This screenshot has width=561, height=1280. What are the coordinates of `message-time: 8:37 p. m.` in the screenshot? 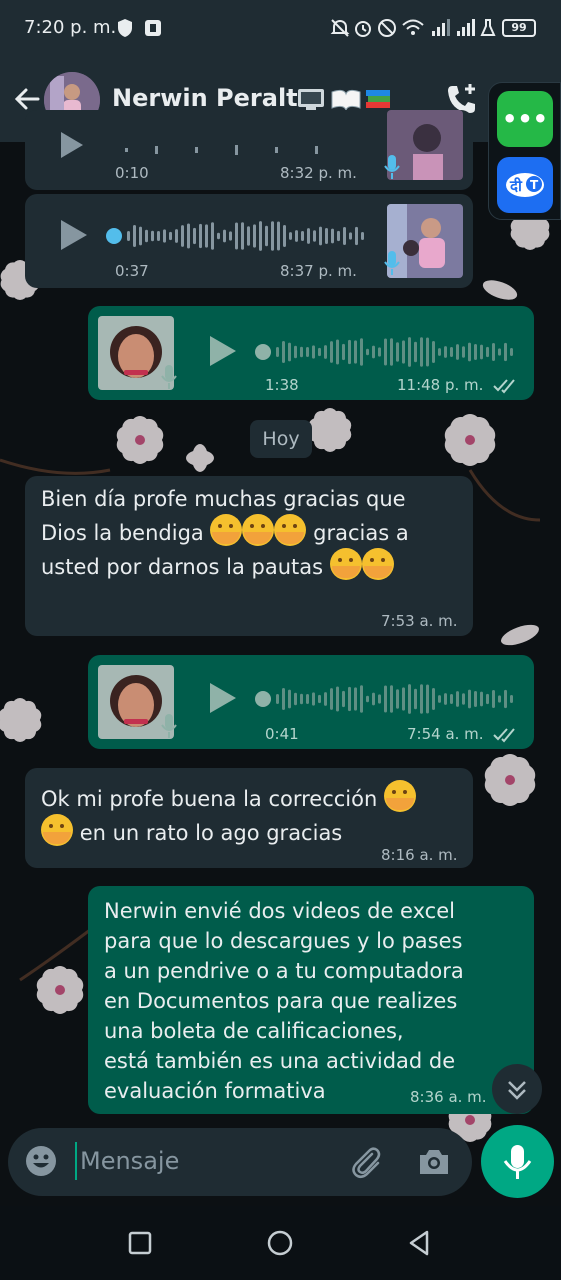 It's located at (318, 271).